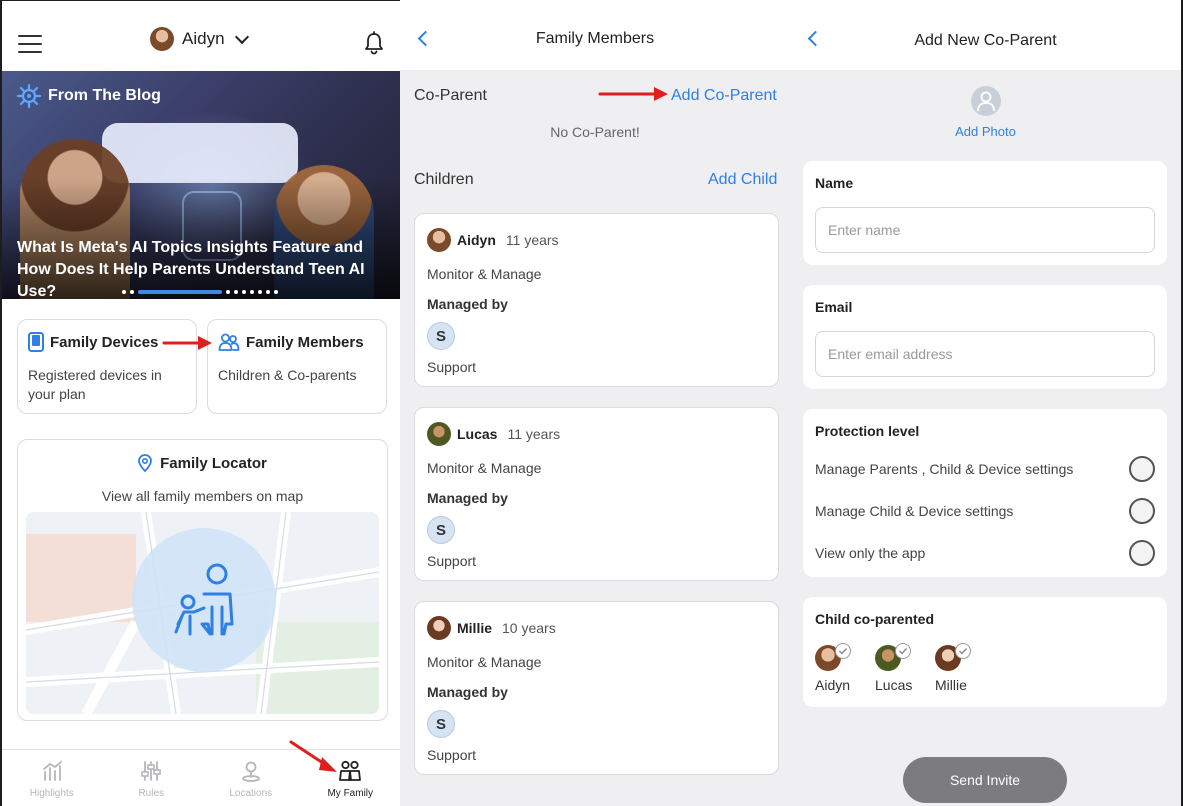 The height and width of the screenshot is (806, 1183). I want to click on people-icon, so click(229, 342).